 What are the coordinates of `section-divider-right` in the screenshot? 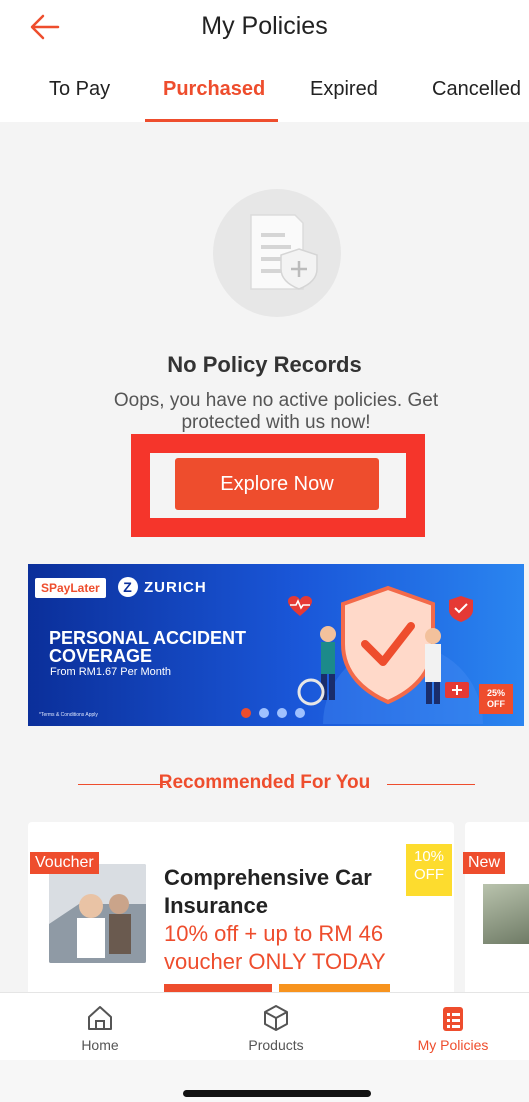 It's located at (431, 784).